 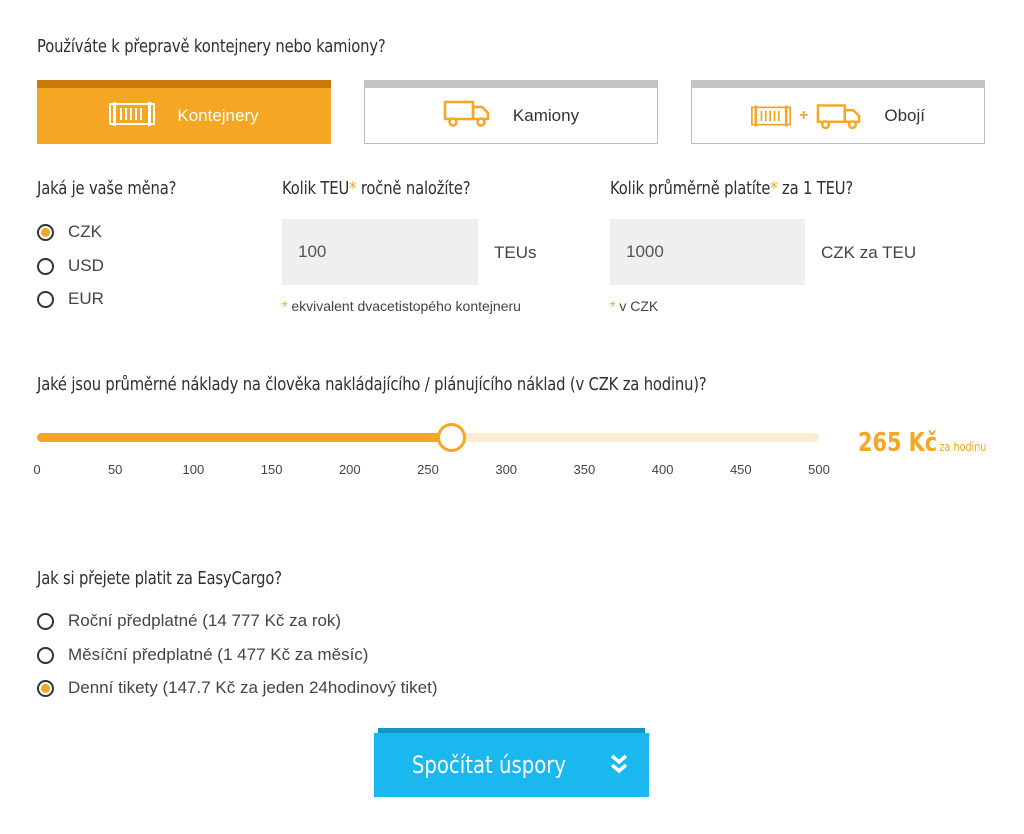 What do you see at coordinates (515, 252) in the screenshot?
I see `teu-unit: TEUs` at bounding box center [515, 252].